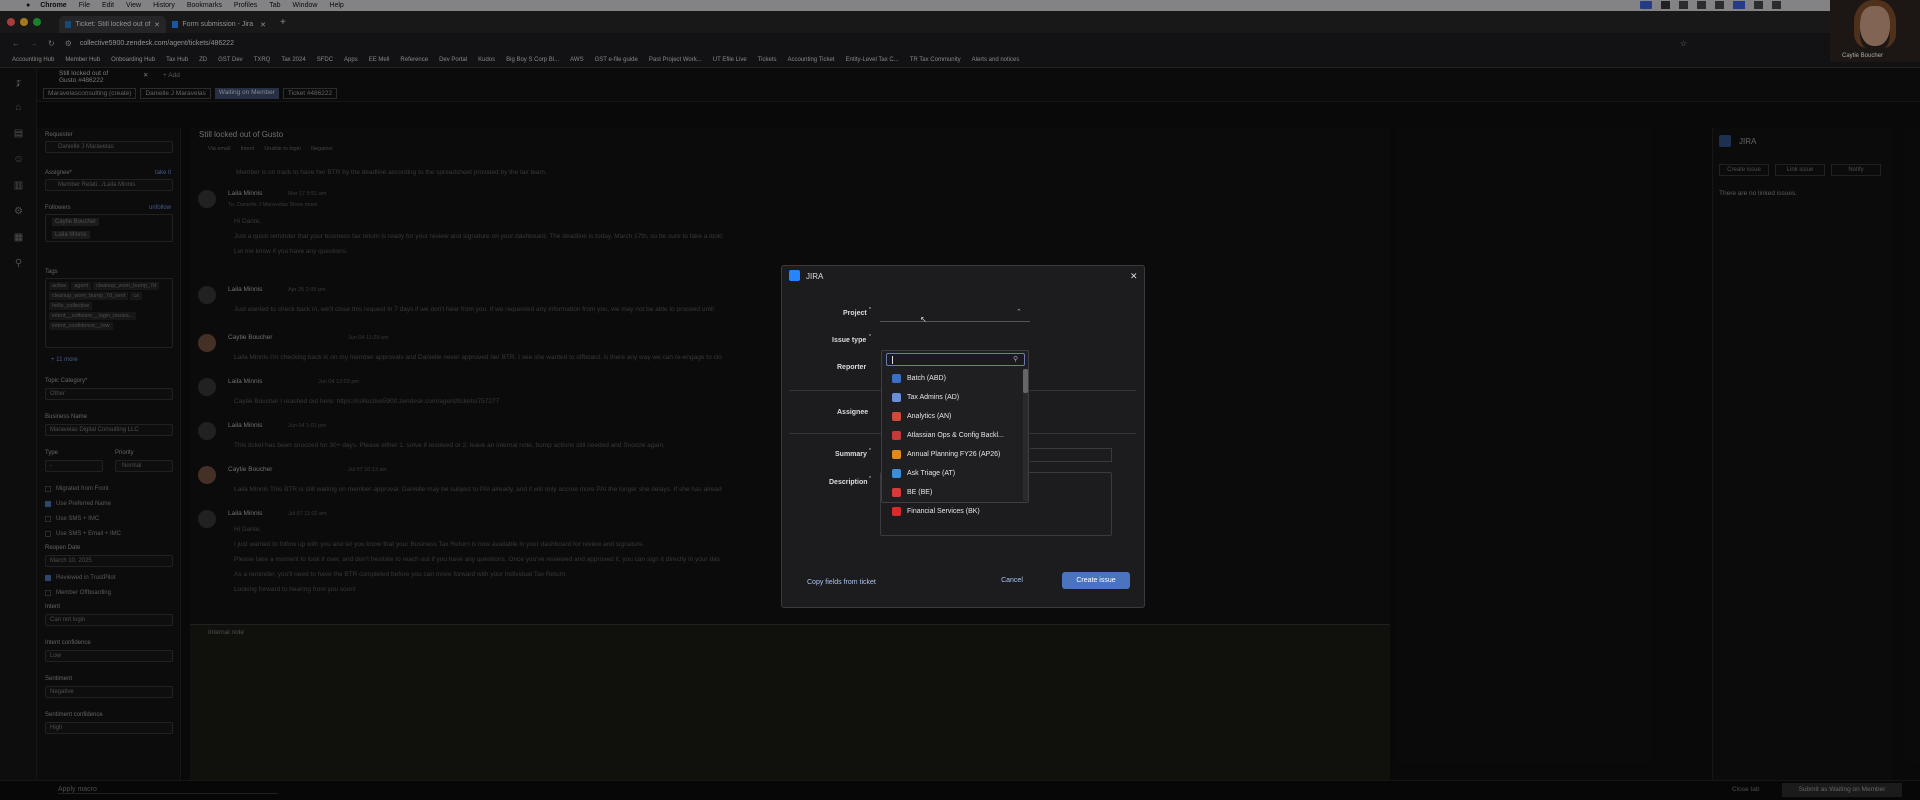 The image size is (1920, 800). I want to click on assignee-label: Assignee, so click(853, 412).